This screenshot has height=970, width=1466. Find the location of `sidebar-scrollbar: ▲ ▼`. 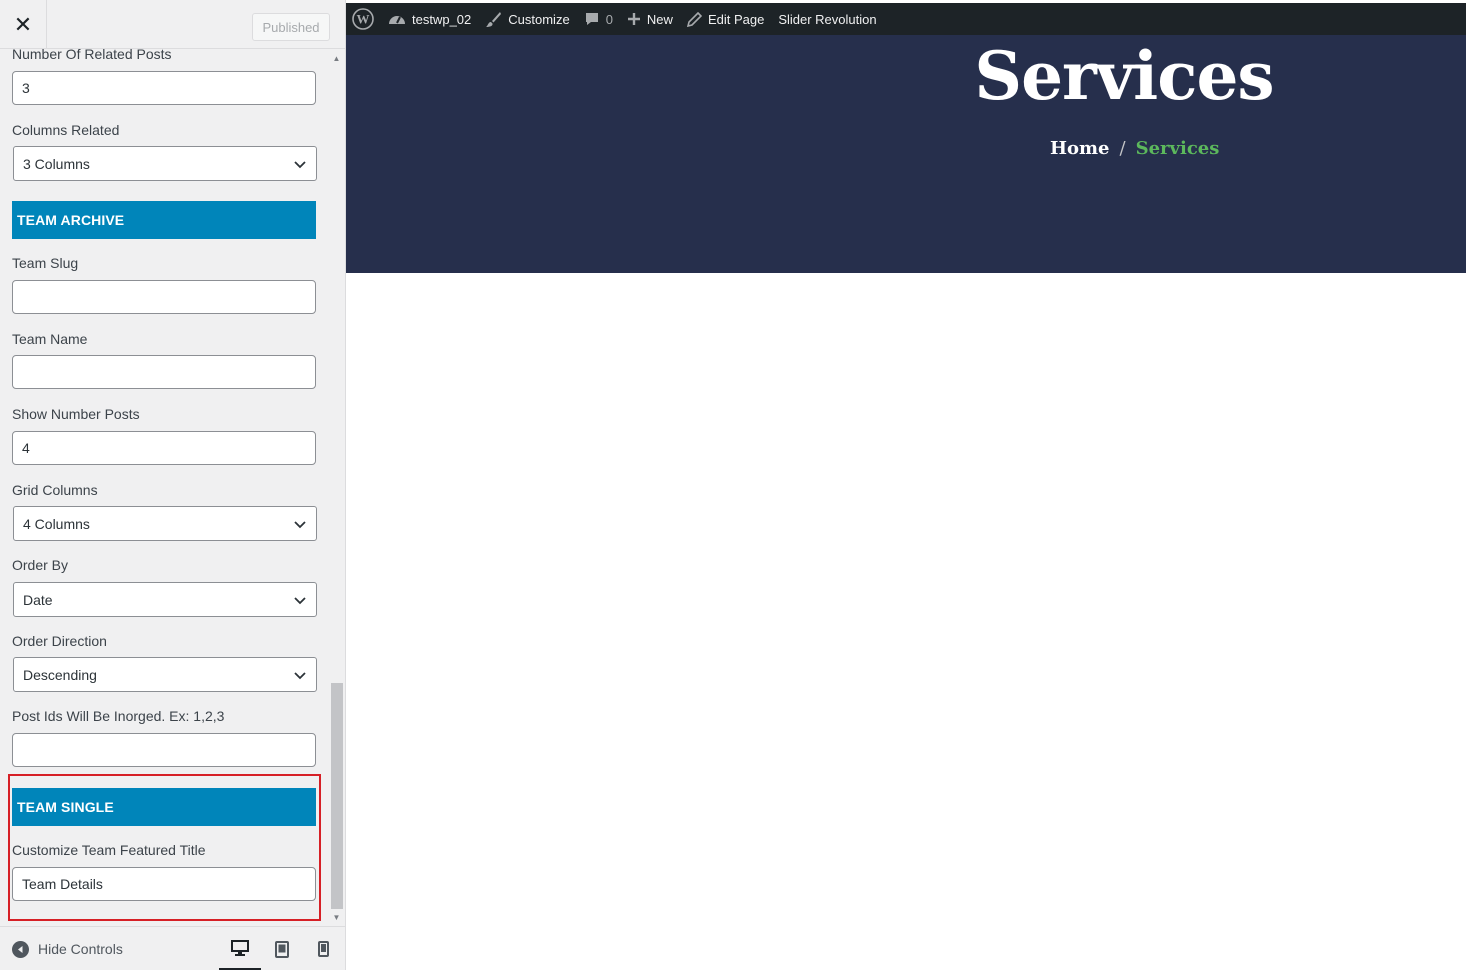

sidebar-scrollbar: ▲ ▼ is located at coordinates (336, 487).